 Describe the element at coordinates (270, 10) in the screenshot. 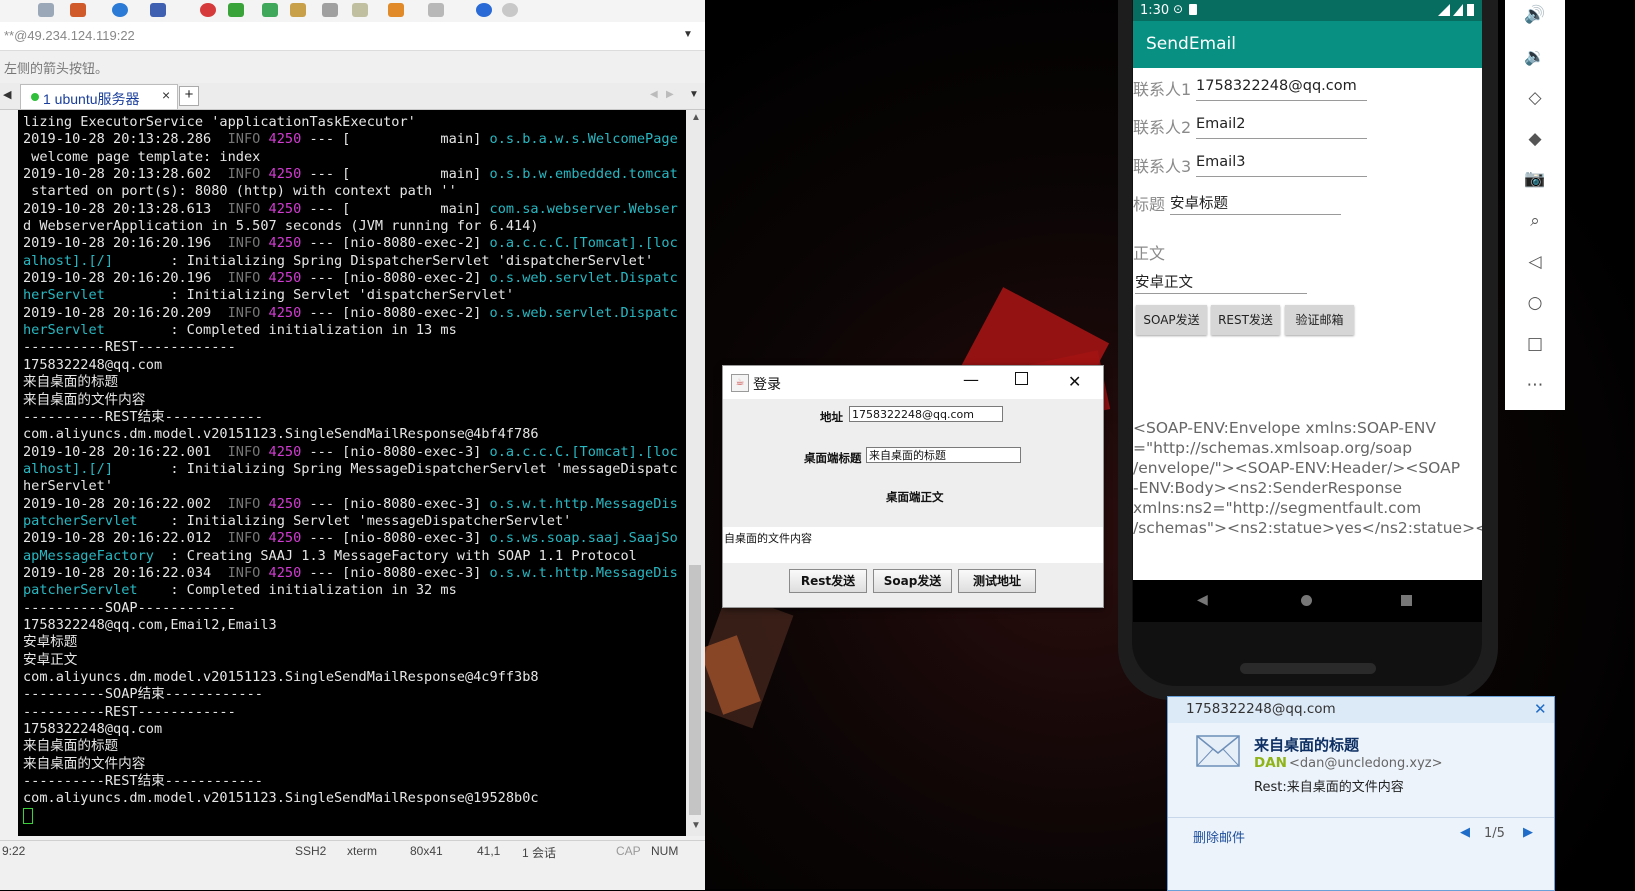

I see `transfer-icon` at that location.